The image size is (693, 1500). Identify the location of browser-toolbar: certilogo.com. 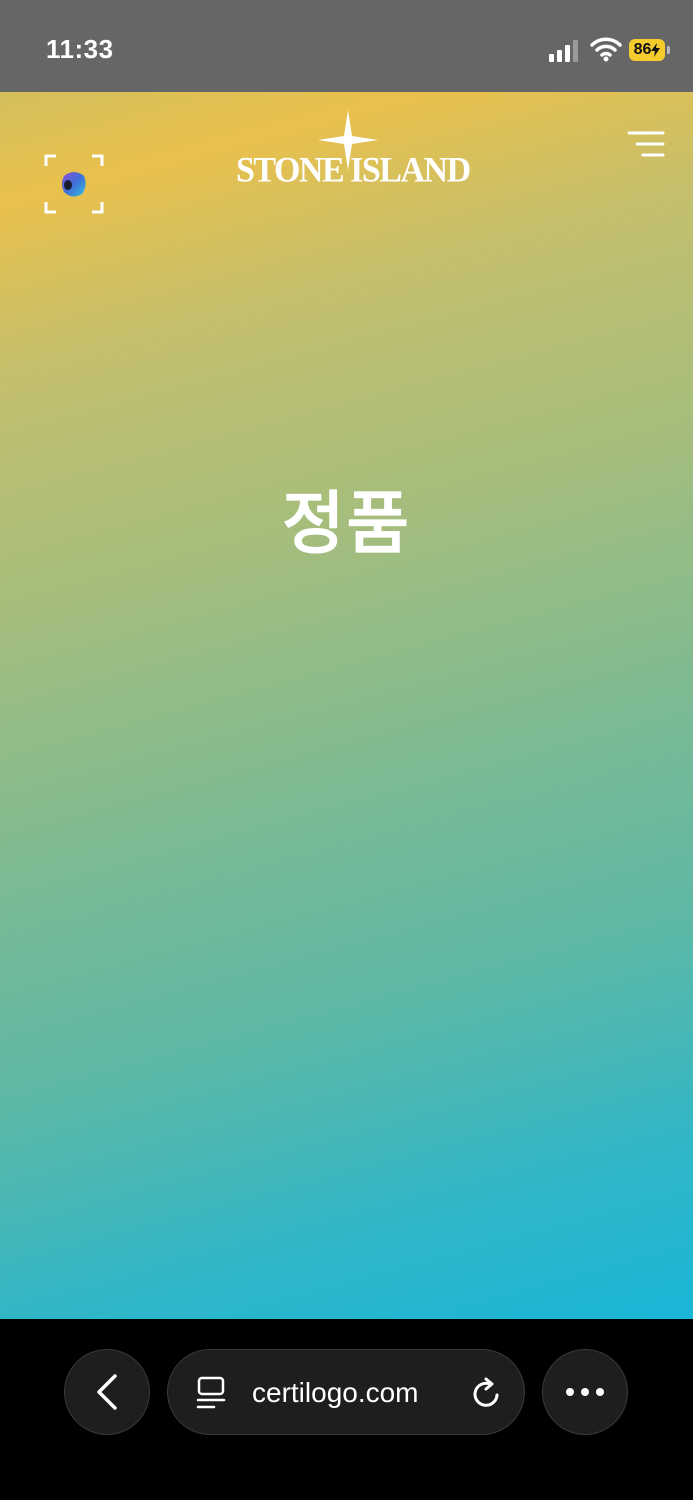
(346, 1409).